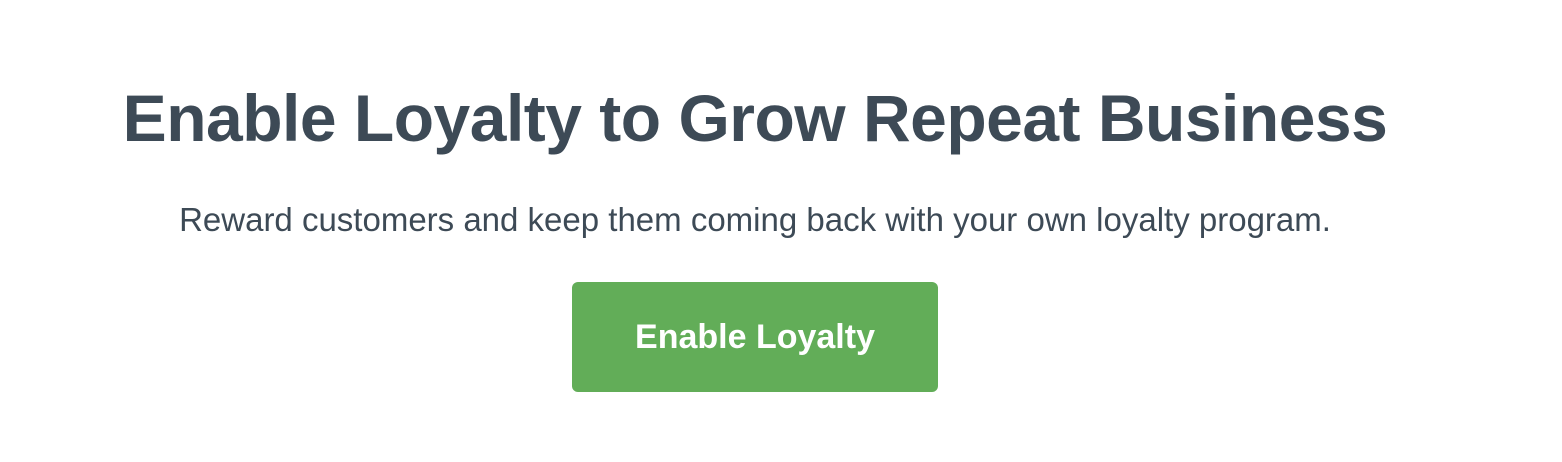 This screenshot has height=462, width=1562. Describe the element at coordinates (755, 118) in the screenshot. I see `promo-title: Enable Loyalty to Grow Repeat Business` at that location.